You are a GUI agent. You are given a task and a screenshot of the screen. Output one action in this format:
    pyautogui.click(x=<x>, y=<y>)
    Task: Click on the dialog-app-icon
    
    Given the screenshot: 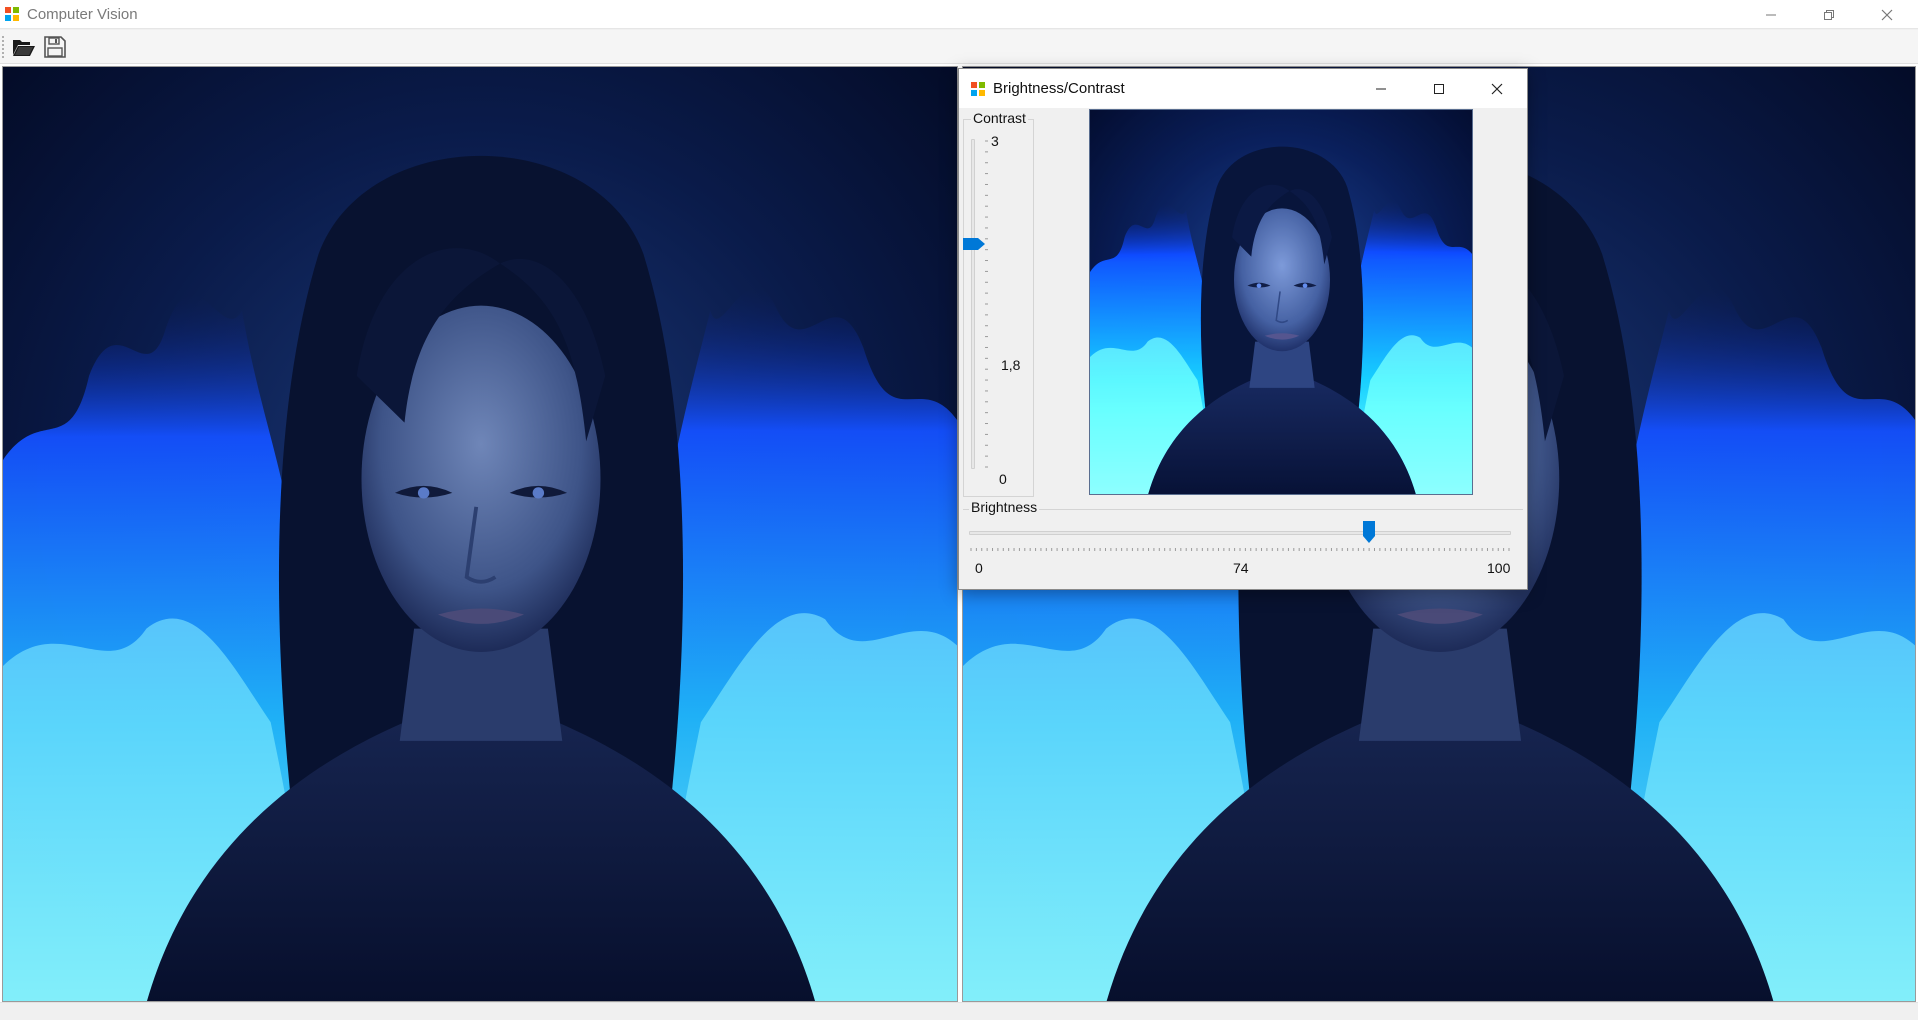 What is the action you would take?
    pyautogui.click(x=978, y=89)
    